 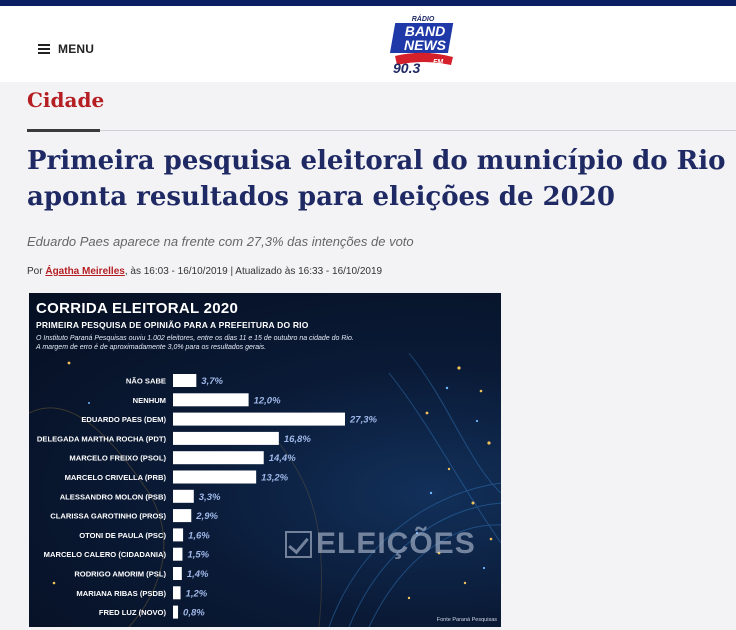 What do you see at coordinates (121, 593) in the screenshot?
I see `bar-label: MARIANA RIBAS (PSDB)` at bounding box center [121, 593].